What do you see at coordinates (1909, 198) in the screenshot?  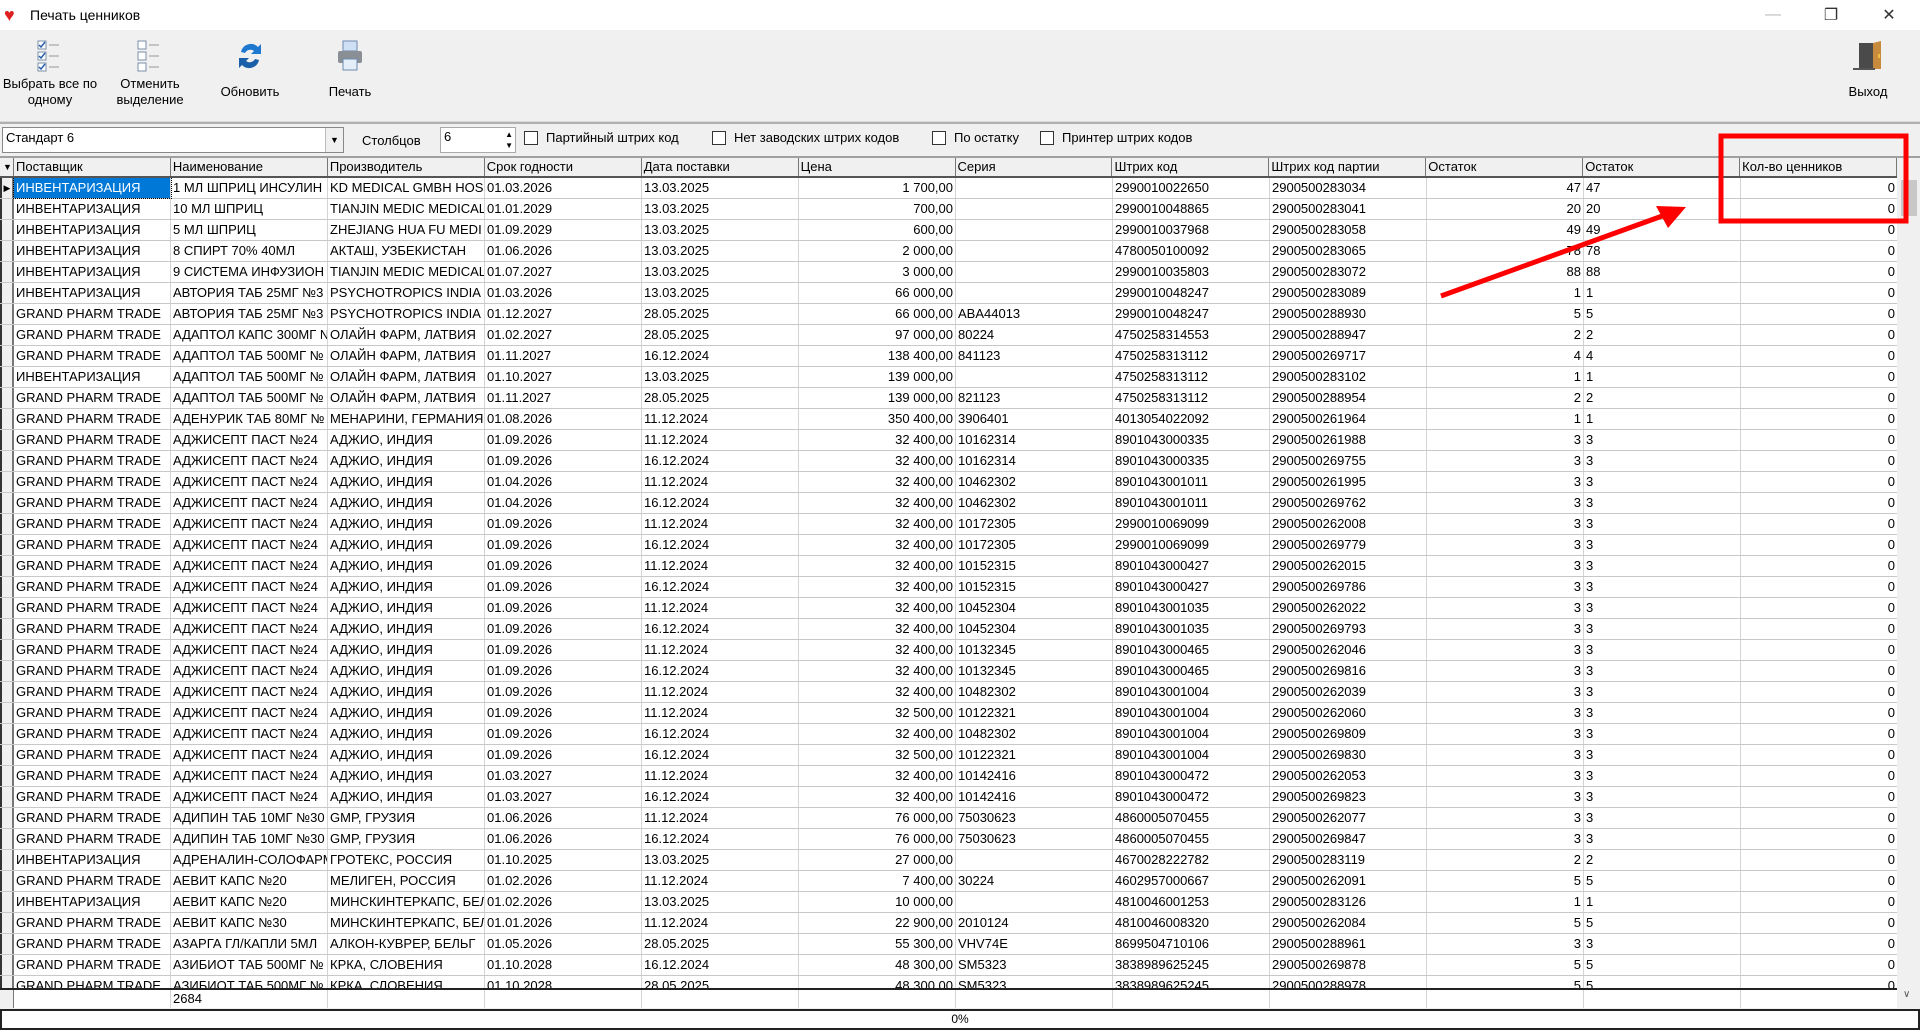 I see `scrollbar-thumb` at bounding box center [1909, 198].